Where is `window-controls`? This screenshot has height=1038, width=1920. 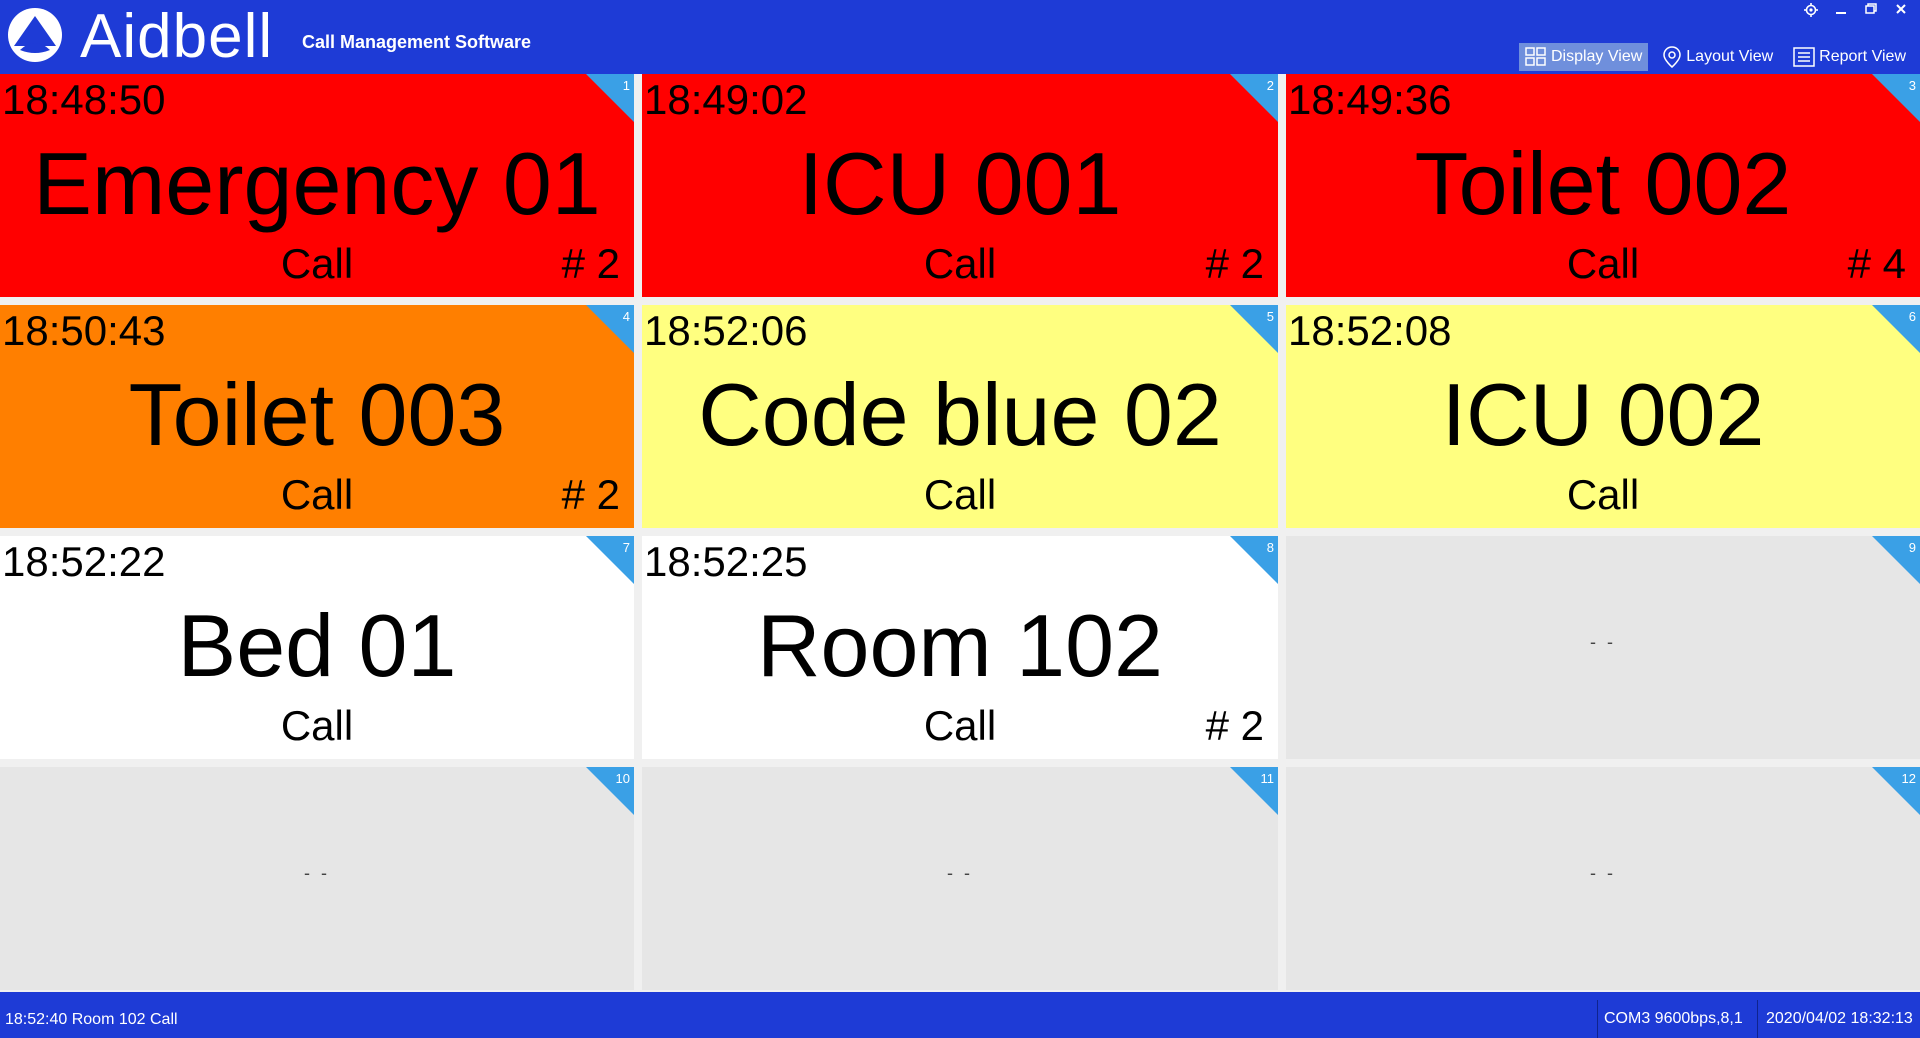 window-controls is located at coordinates (1856, 9).